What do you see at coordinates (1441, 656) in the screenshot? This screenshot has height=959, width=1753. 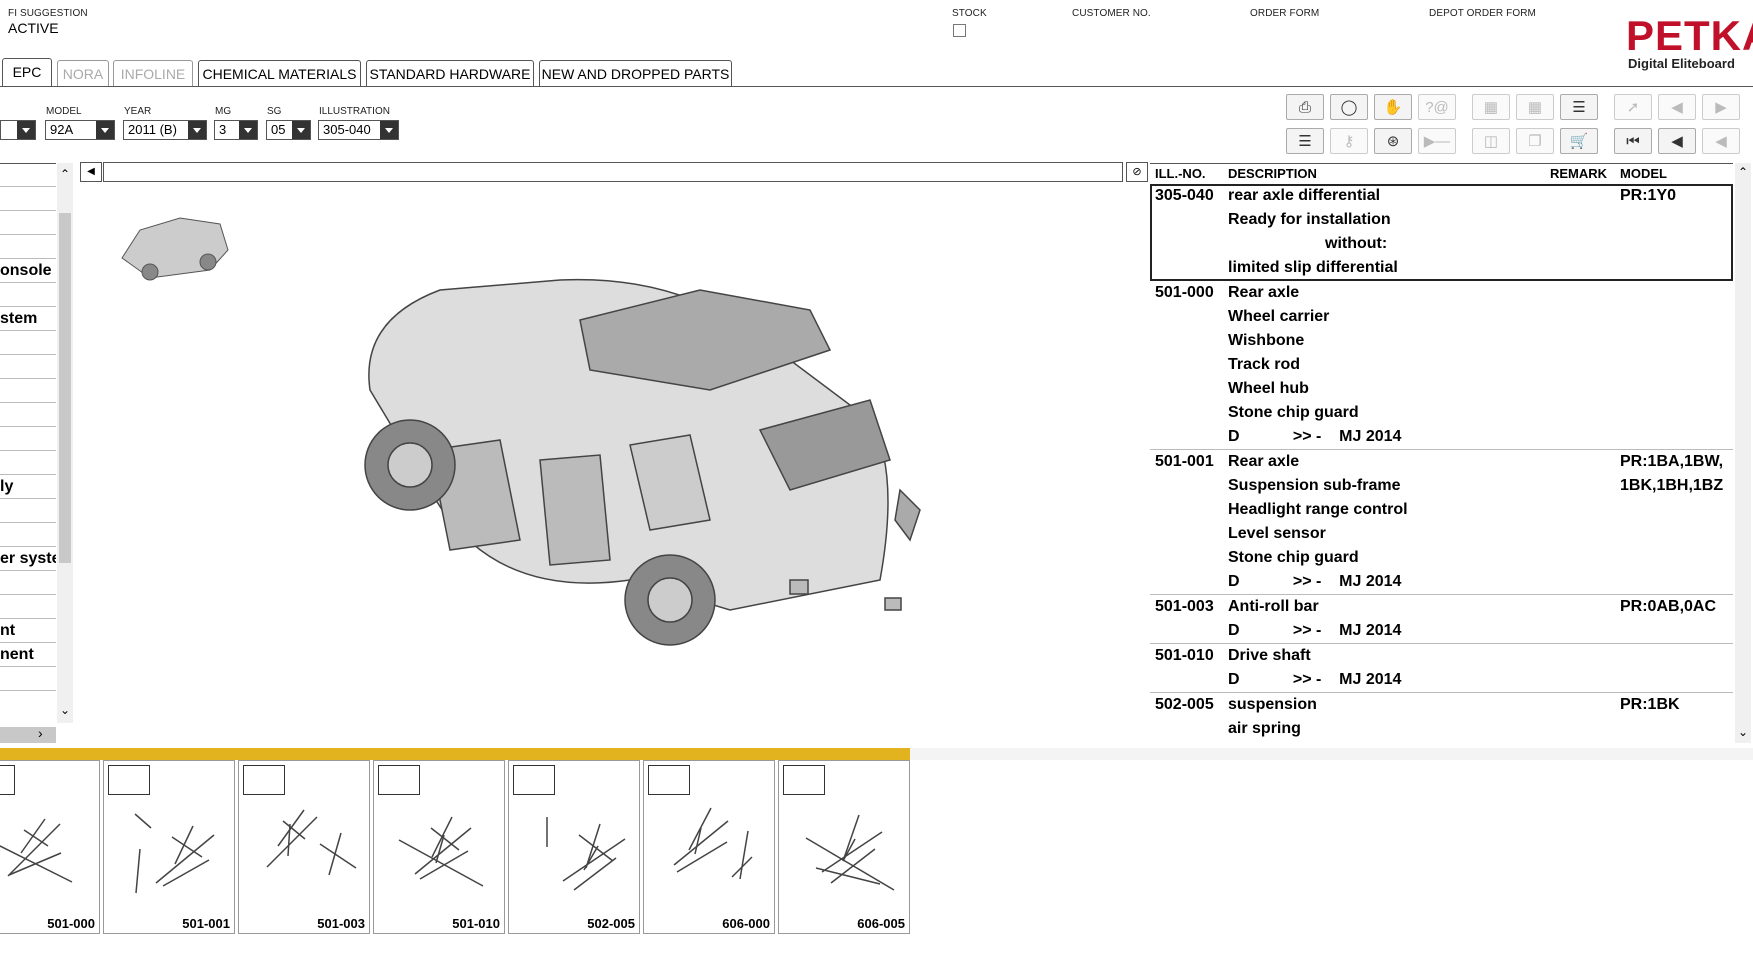 I see `table-row: 501-010 Drive shaft` at bounding box center [1441, 656].